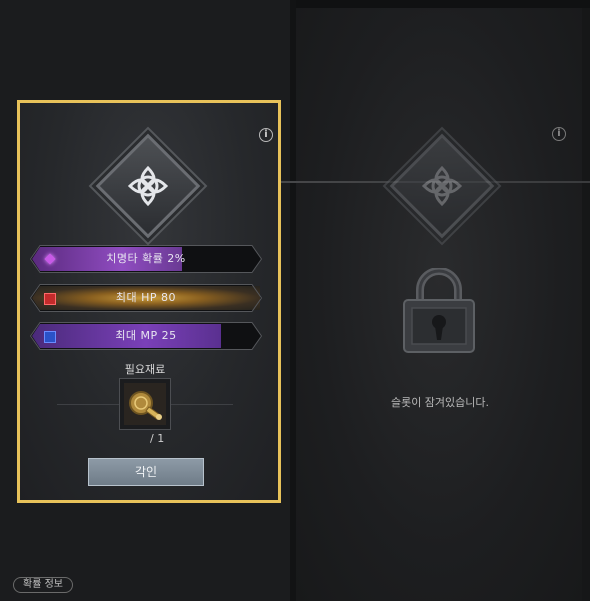  Describe the element at coordinates (43, 585) in the screenshot. I see `probability-info-button: 확률 정보` at that location.